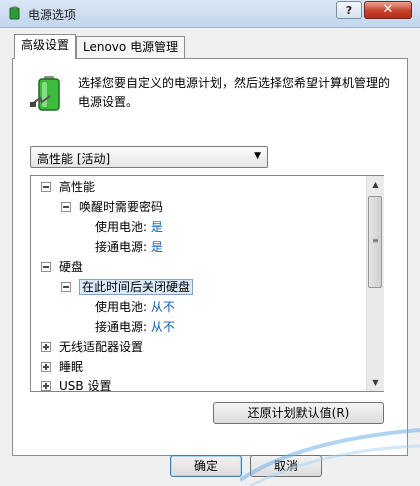 This screenshot has height=486, width=420. I want to click on tree-node-disk-battery: 使用电池: 从不, so click(135, 307).